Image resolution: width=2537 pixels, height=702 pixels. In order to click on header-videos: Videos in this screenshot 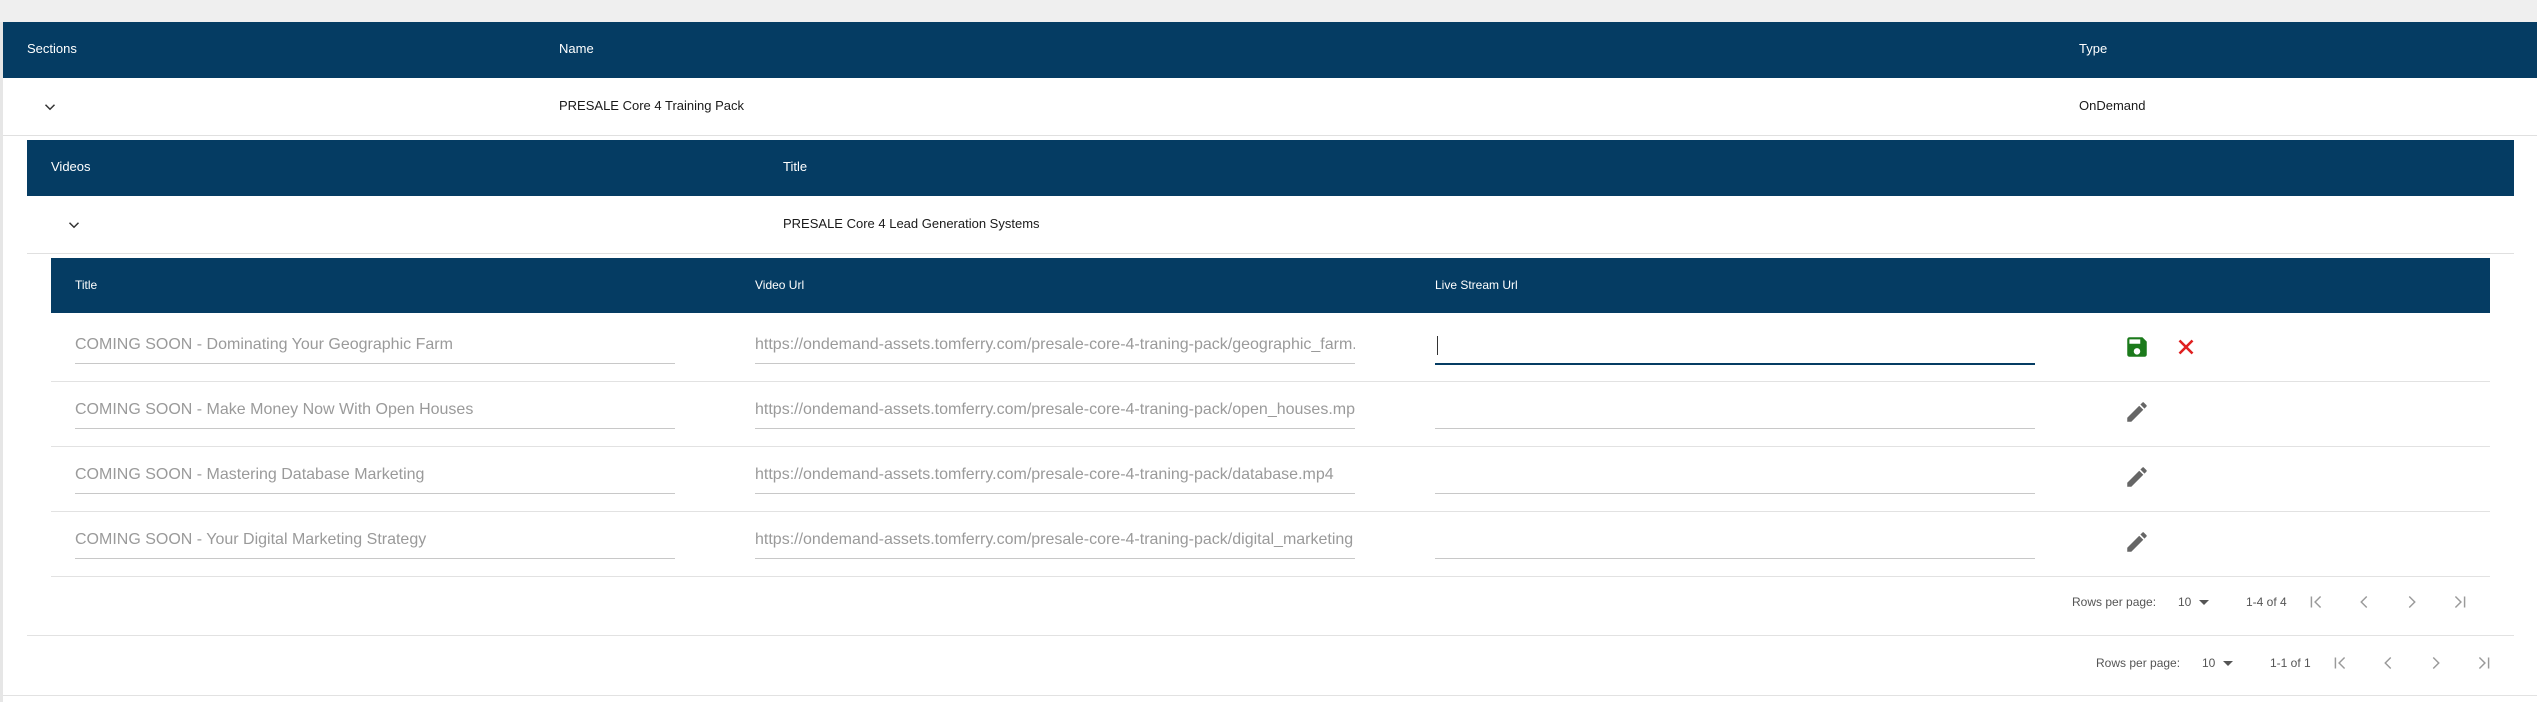, I will do `click(71, 166)`.